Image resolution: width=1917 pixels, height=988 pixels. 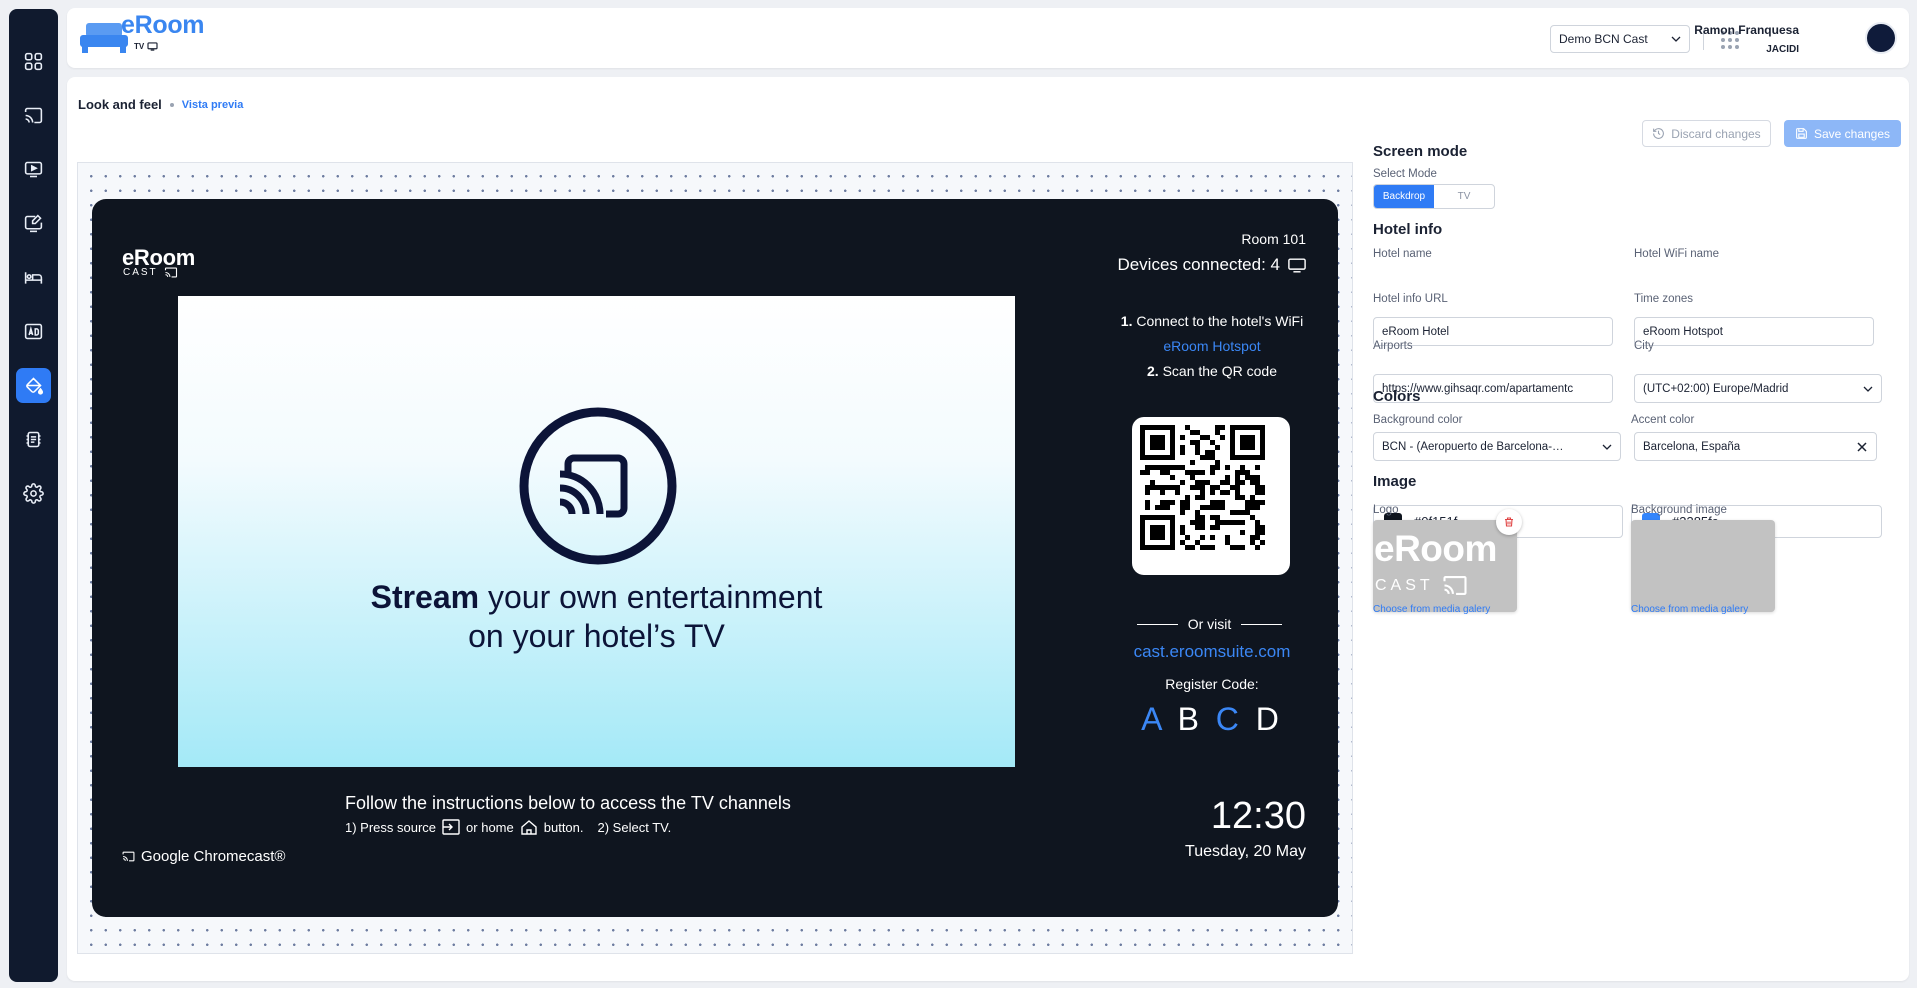 What do you see at coordinates (1464, 196) in the screenshot?
I see `mode-tv: TV` at bounding box center [1464, 196].